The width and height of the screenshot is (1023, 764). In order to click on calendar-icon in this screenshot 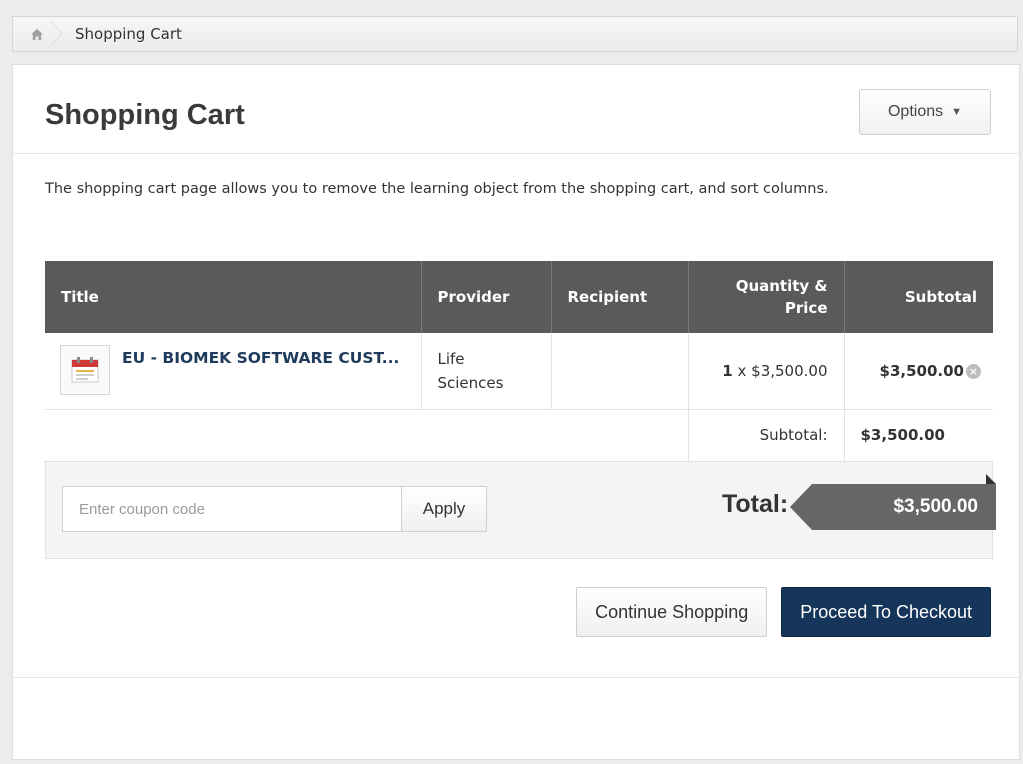, I will do `click(85, 370)`.